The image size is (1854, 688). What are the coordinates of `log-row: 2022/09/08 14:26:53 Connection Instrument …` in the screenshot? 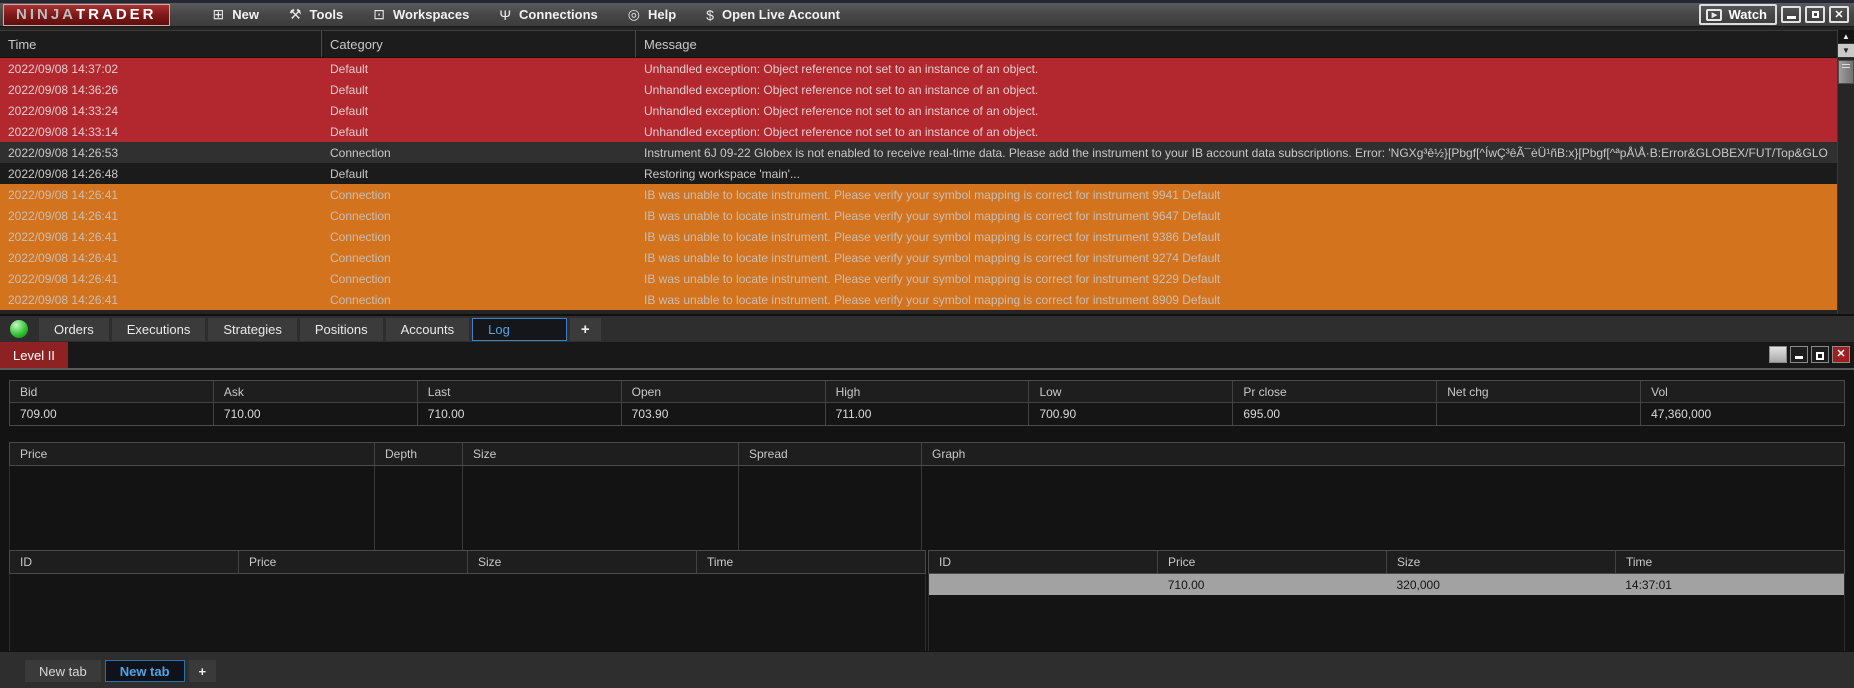 It's located at (918, 152).